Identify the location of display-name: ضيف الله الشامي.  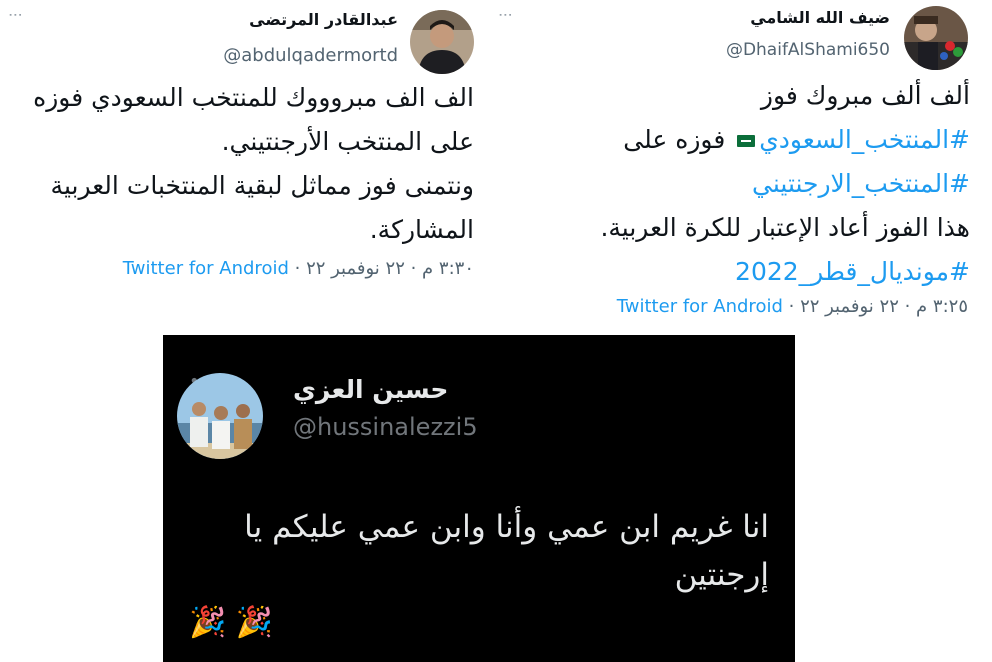
(820, 17).